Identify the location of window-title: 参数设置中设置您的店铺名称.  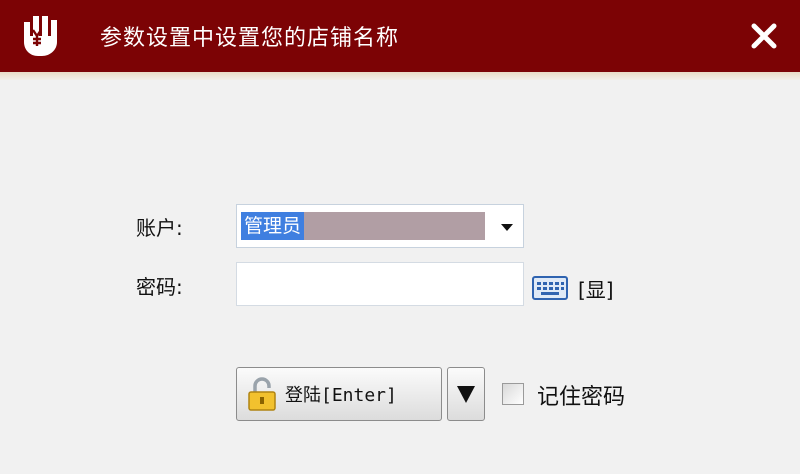
(250, 38).